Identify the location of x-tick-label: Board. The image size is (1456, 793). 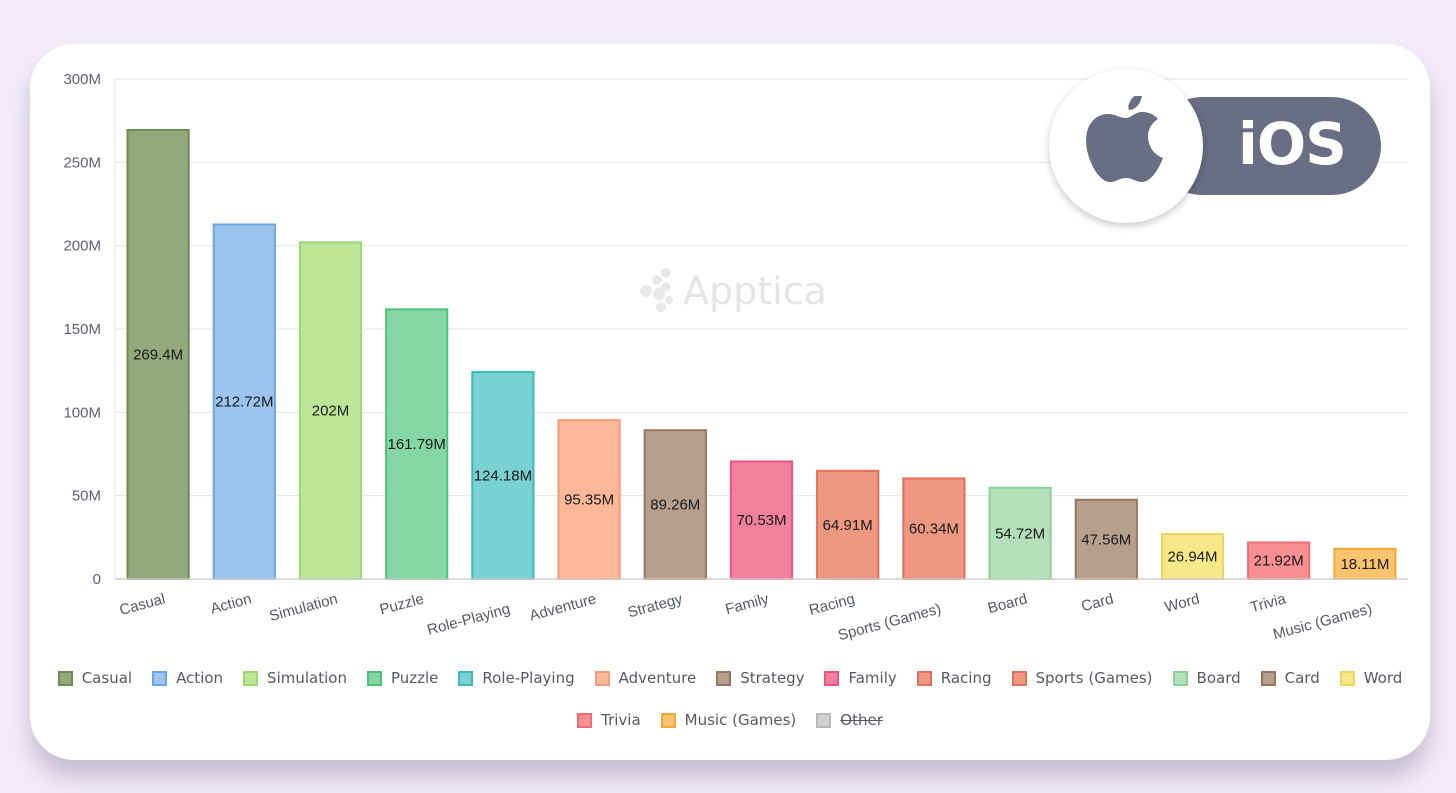
(1007, 603).